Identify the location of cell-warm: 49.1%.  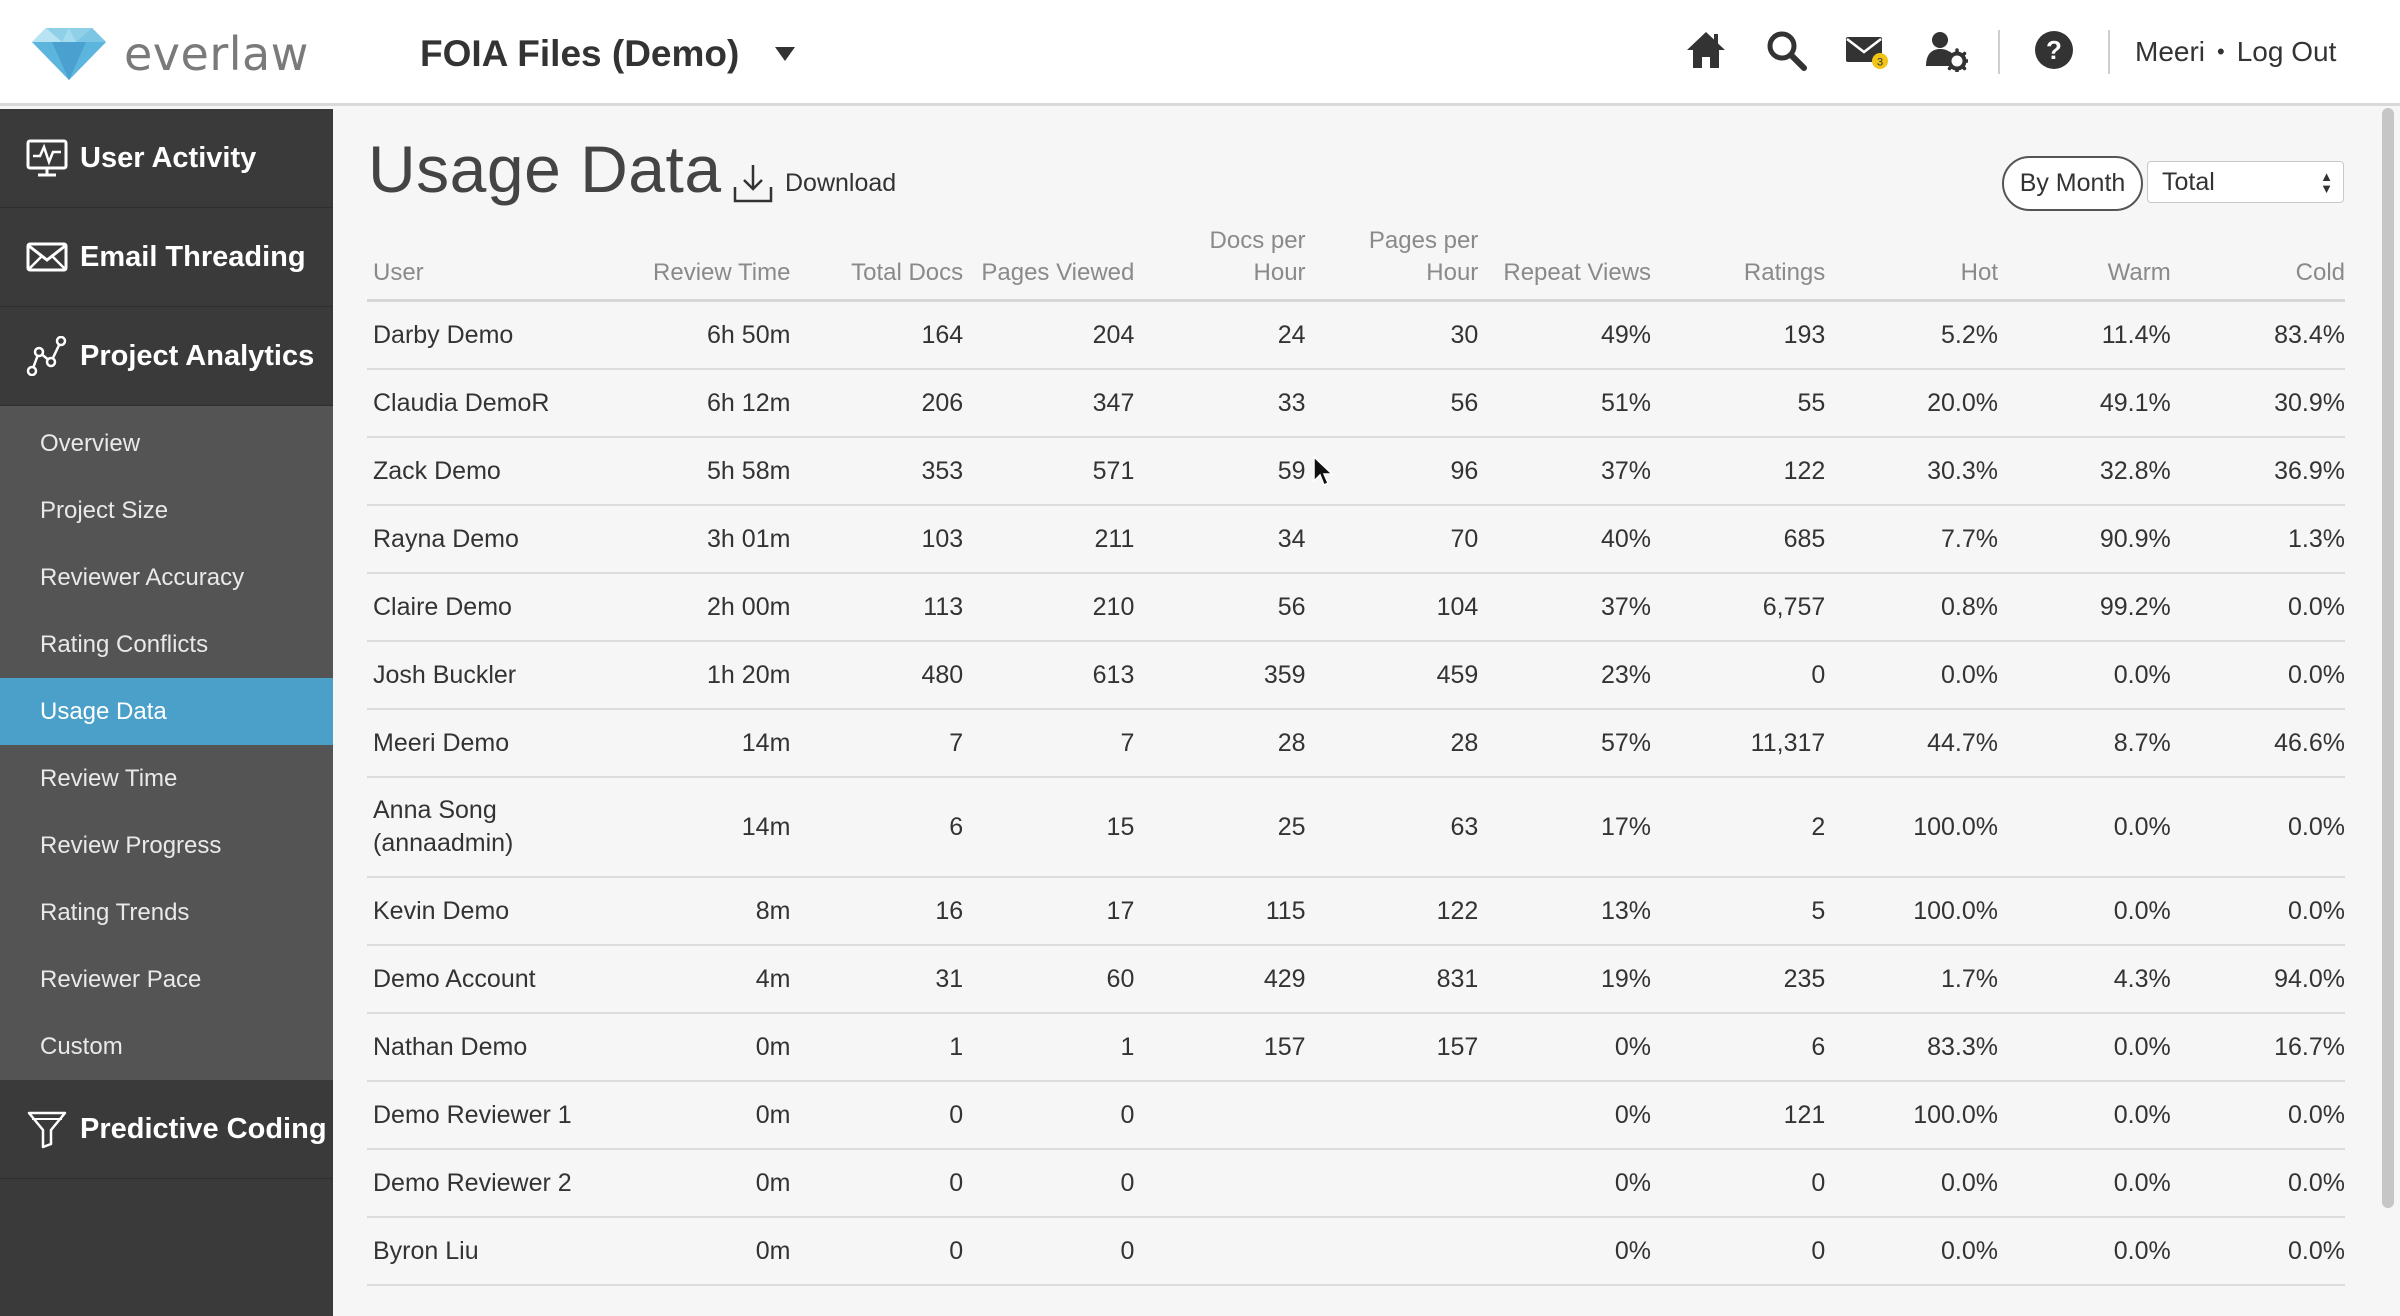
(2135, 402).